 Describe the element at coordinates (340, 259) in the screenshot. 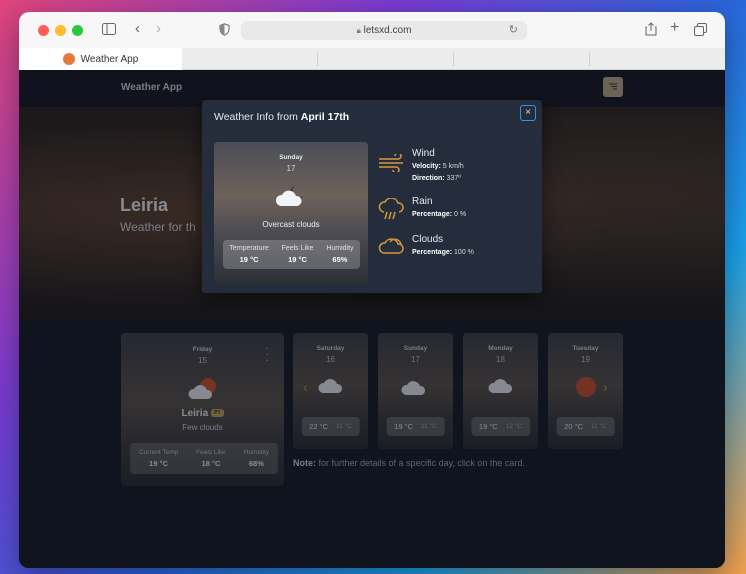

I see `stat-value: 65%` at that location.